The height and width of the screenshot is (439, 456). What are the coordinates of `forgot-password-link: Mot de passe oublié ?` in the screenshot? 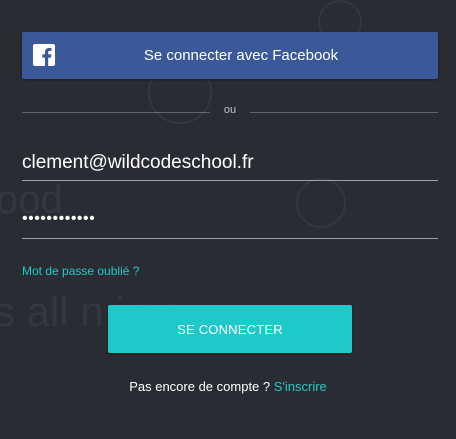 It's located at (80, 271).